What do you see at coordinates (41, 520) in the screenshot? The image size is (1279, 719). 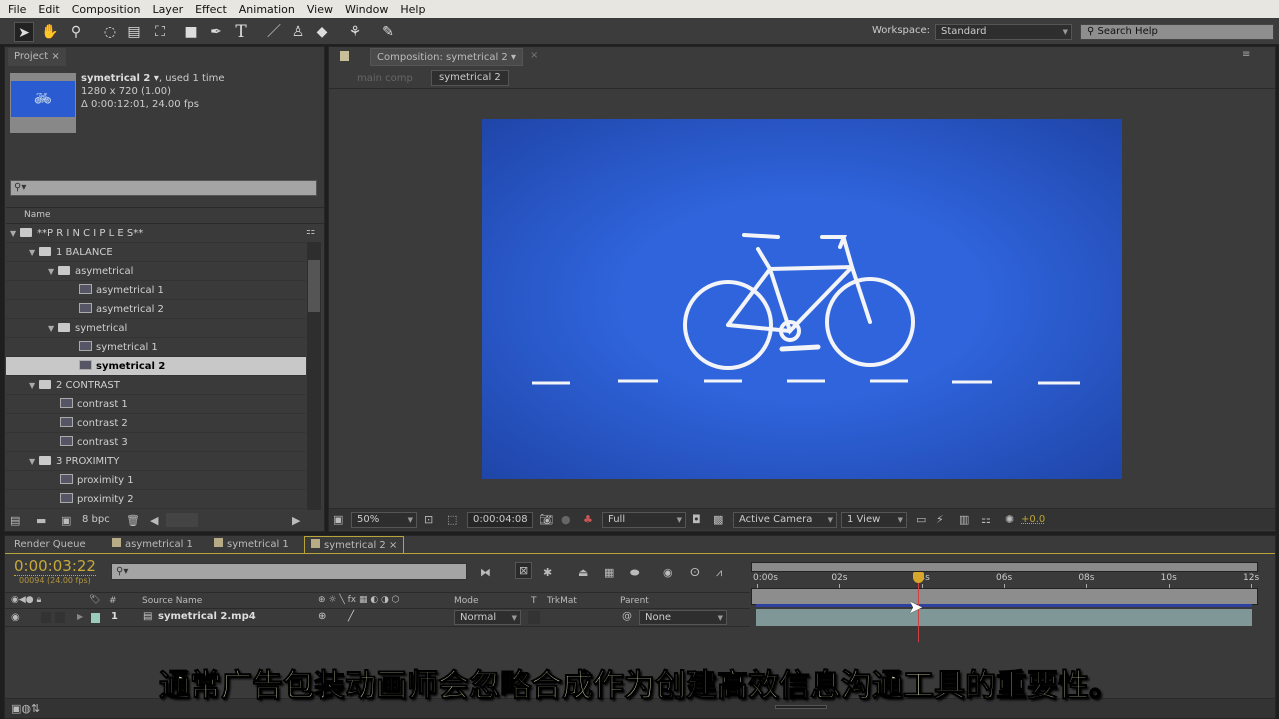 I see `new-folder-icon: ▬` at bounding box center [41, 520].